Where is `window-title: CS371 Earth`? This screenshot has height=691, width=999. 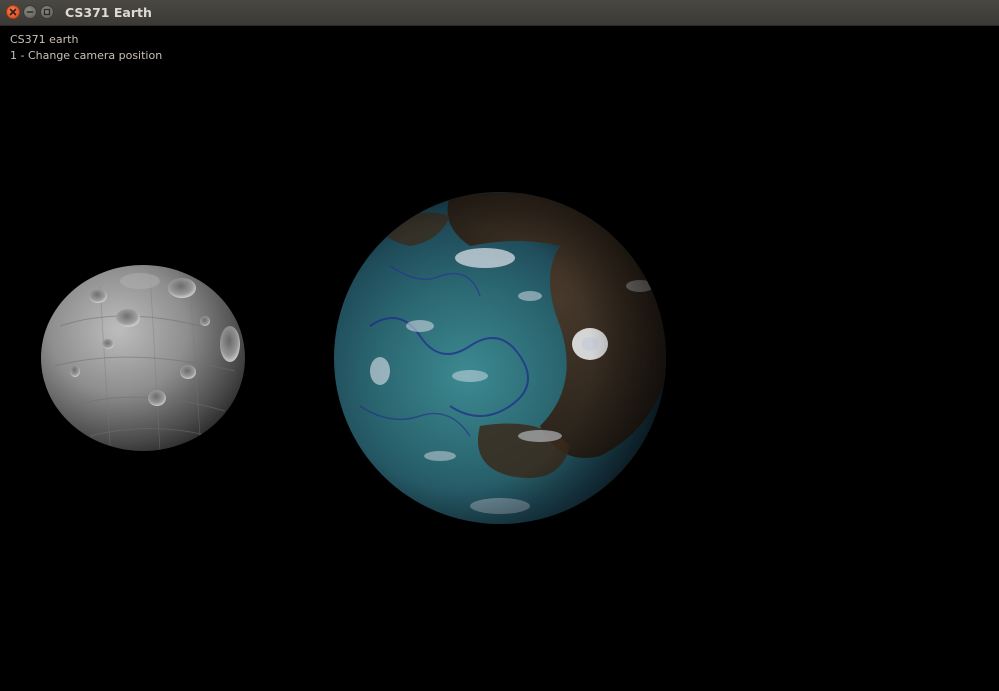 window-title: CS371 Earth is located at coordinates (108, 12).